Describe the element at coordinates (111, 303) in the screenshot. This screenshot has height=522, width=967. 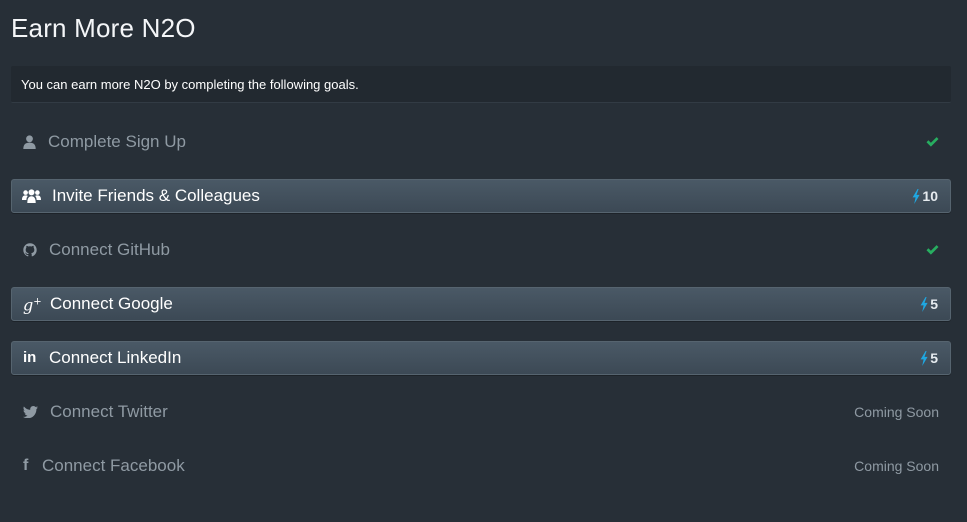
I see `goal-label: Connect Google` at that location.